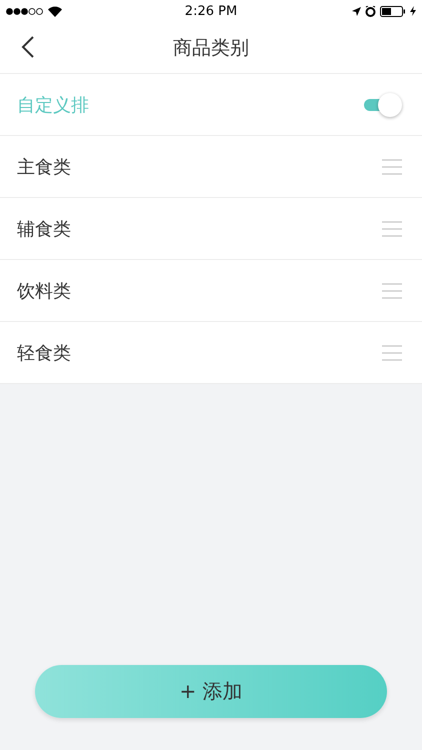 The height and width of the screenshot is (750, 422). I want to click on sort-toggle, so click(383, 104).